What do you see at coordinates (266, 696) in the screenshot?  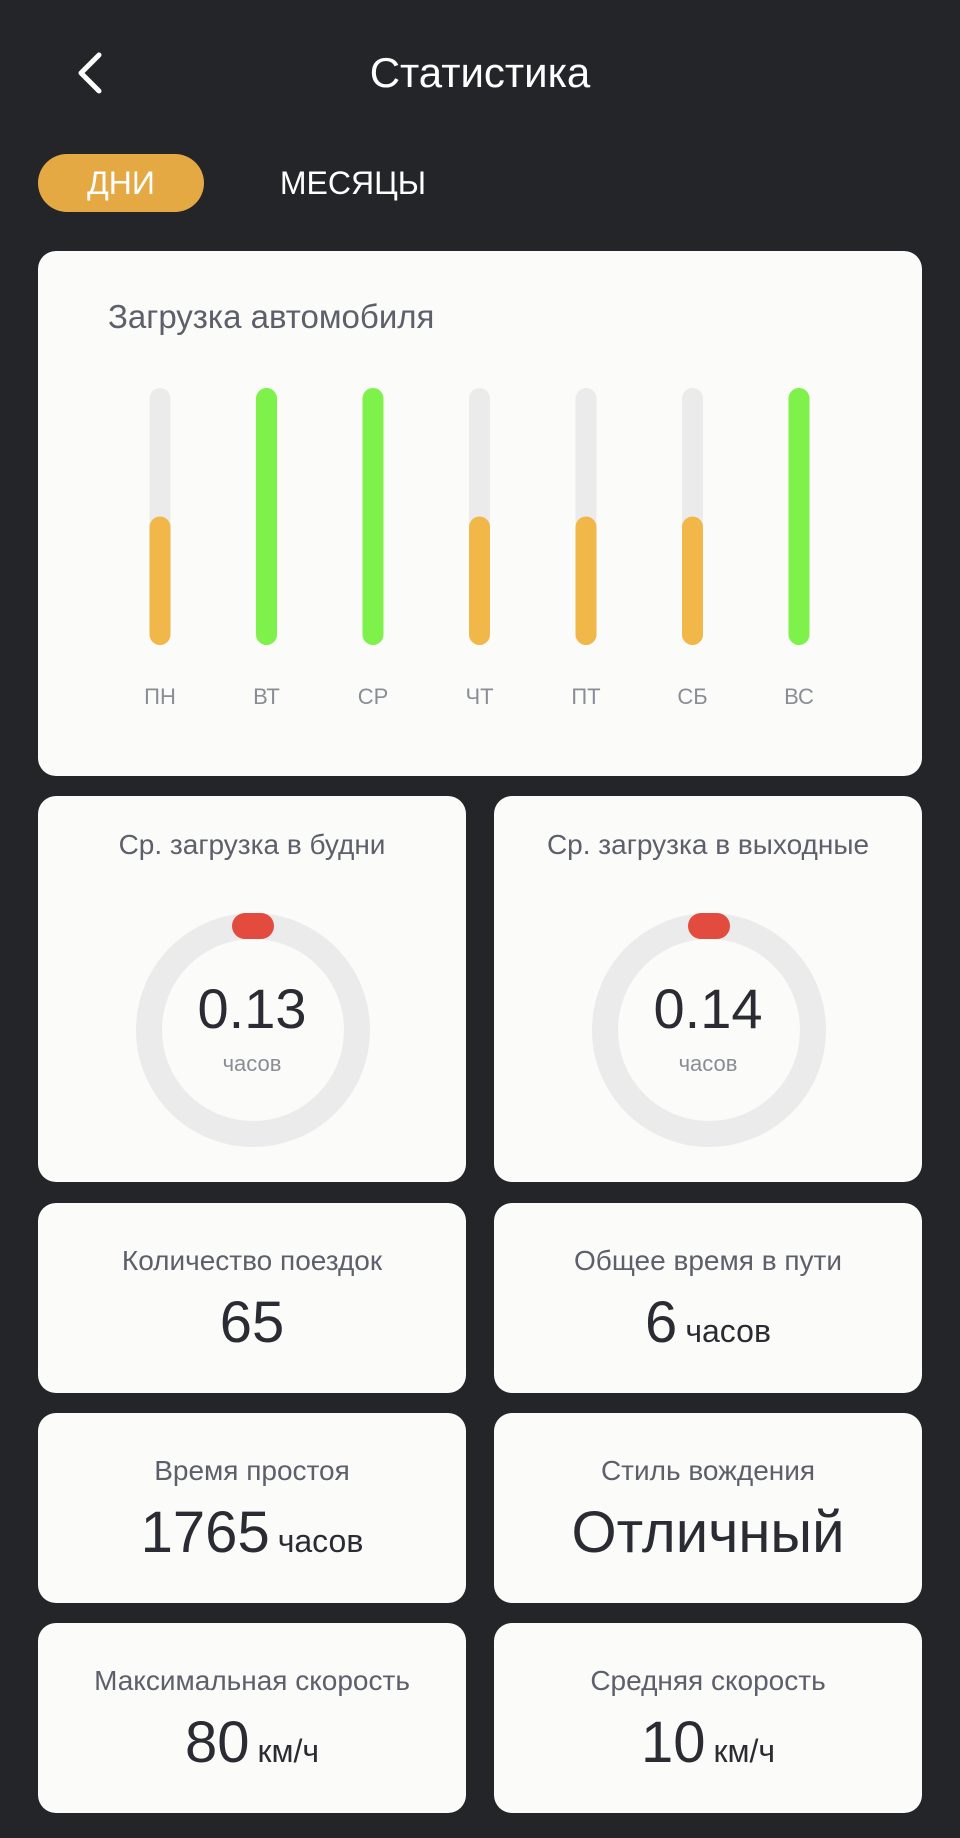 I see `day-label-2: ВТ` at bounding box center [266, 696].